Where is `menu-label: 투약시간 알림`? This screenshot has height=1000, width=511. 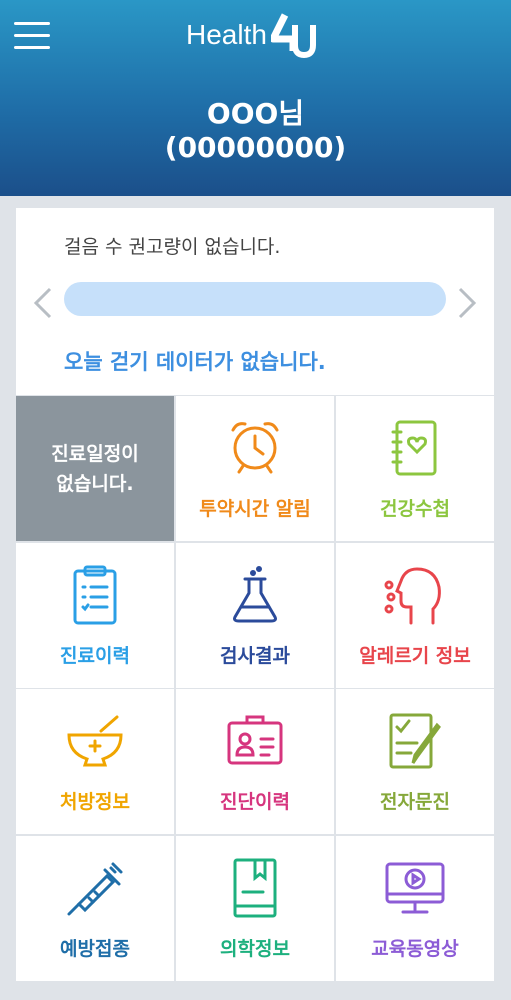 menu-label: 투약시간 알림 is located at coordinates (255, 509).